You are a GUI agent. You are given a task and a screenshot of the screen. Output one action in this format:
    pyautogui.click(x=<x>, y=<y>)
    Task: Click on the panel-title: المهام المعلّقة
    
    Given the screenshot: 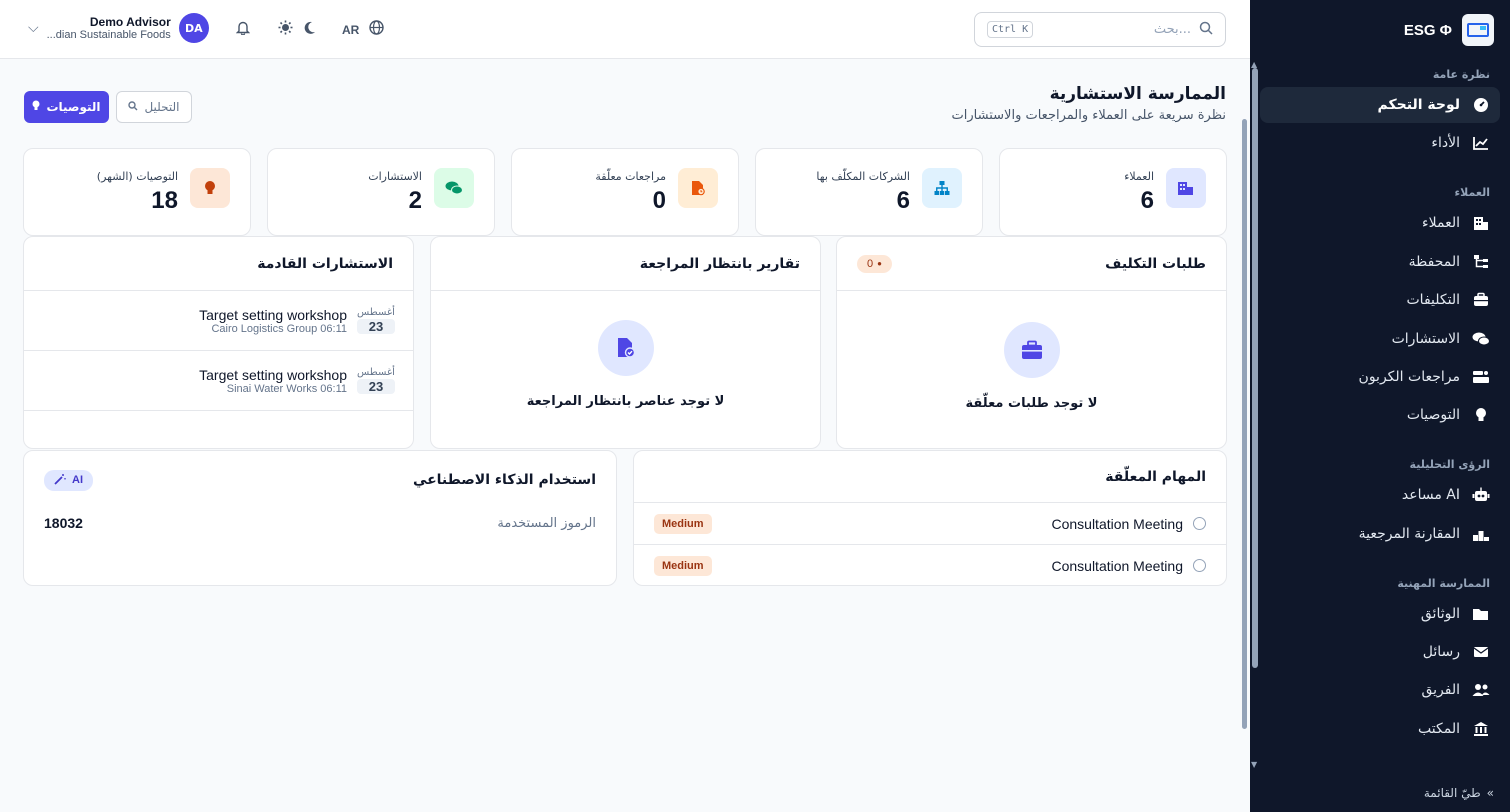 What is the action you would take?
    pyautogui.click(x=1155, y=476)
    